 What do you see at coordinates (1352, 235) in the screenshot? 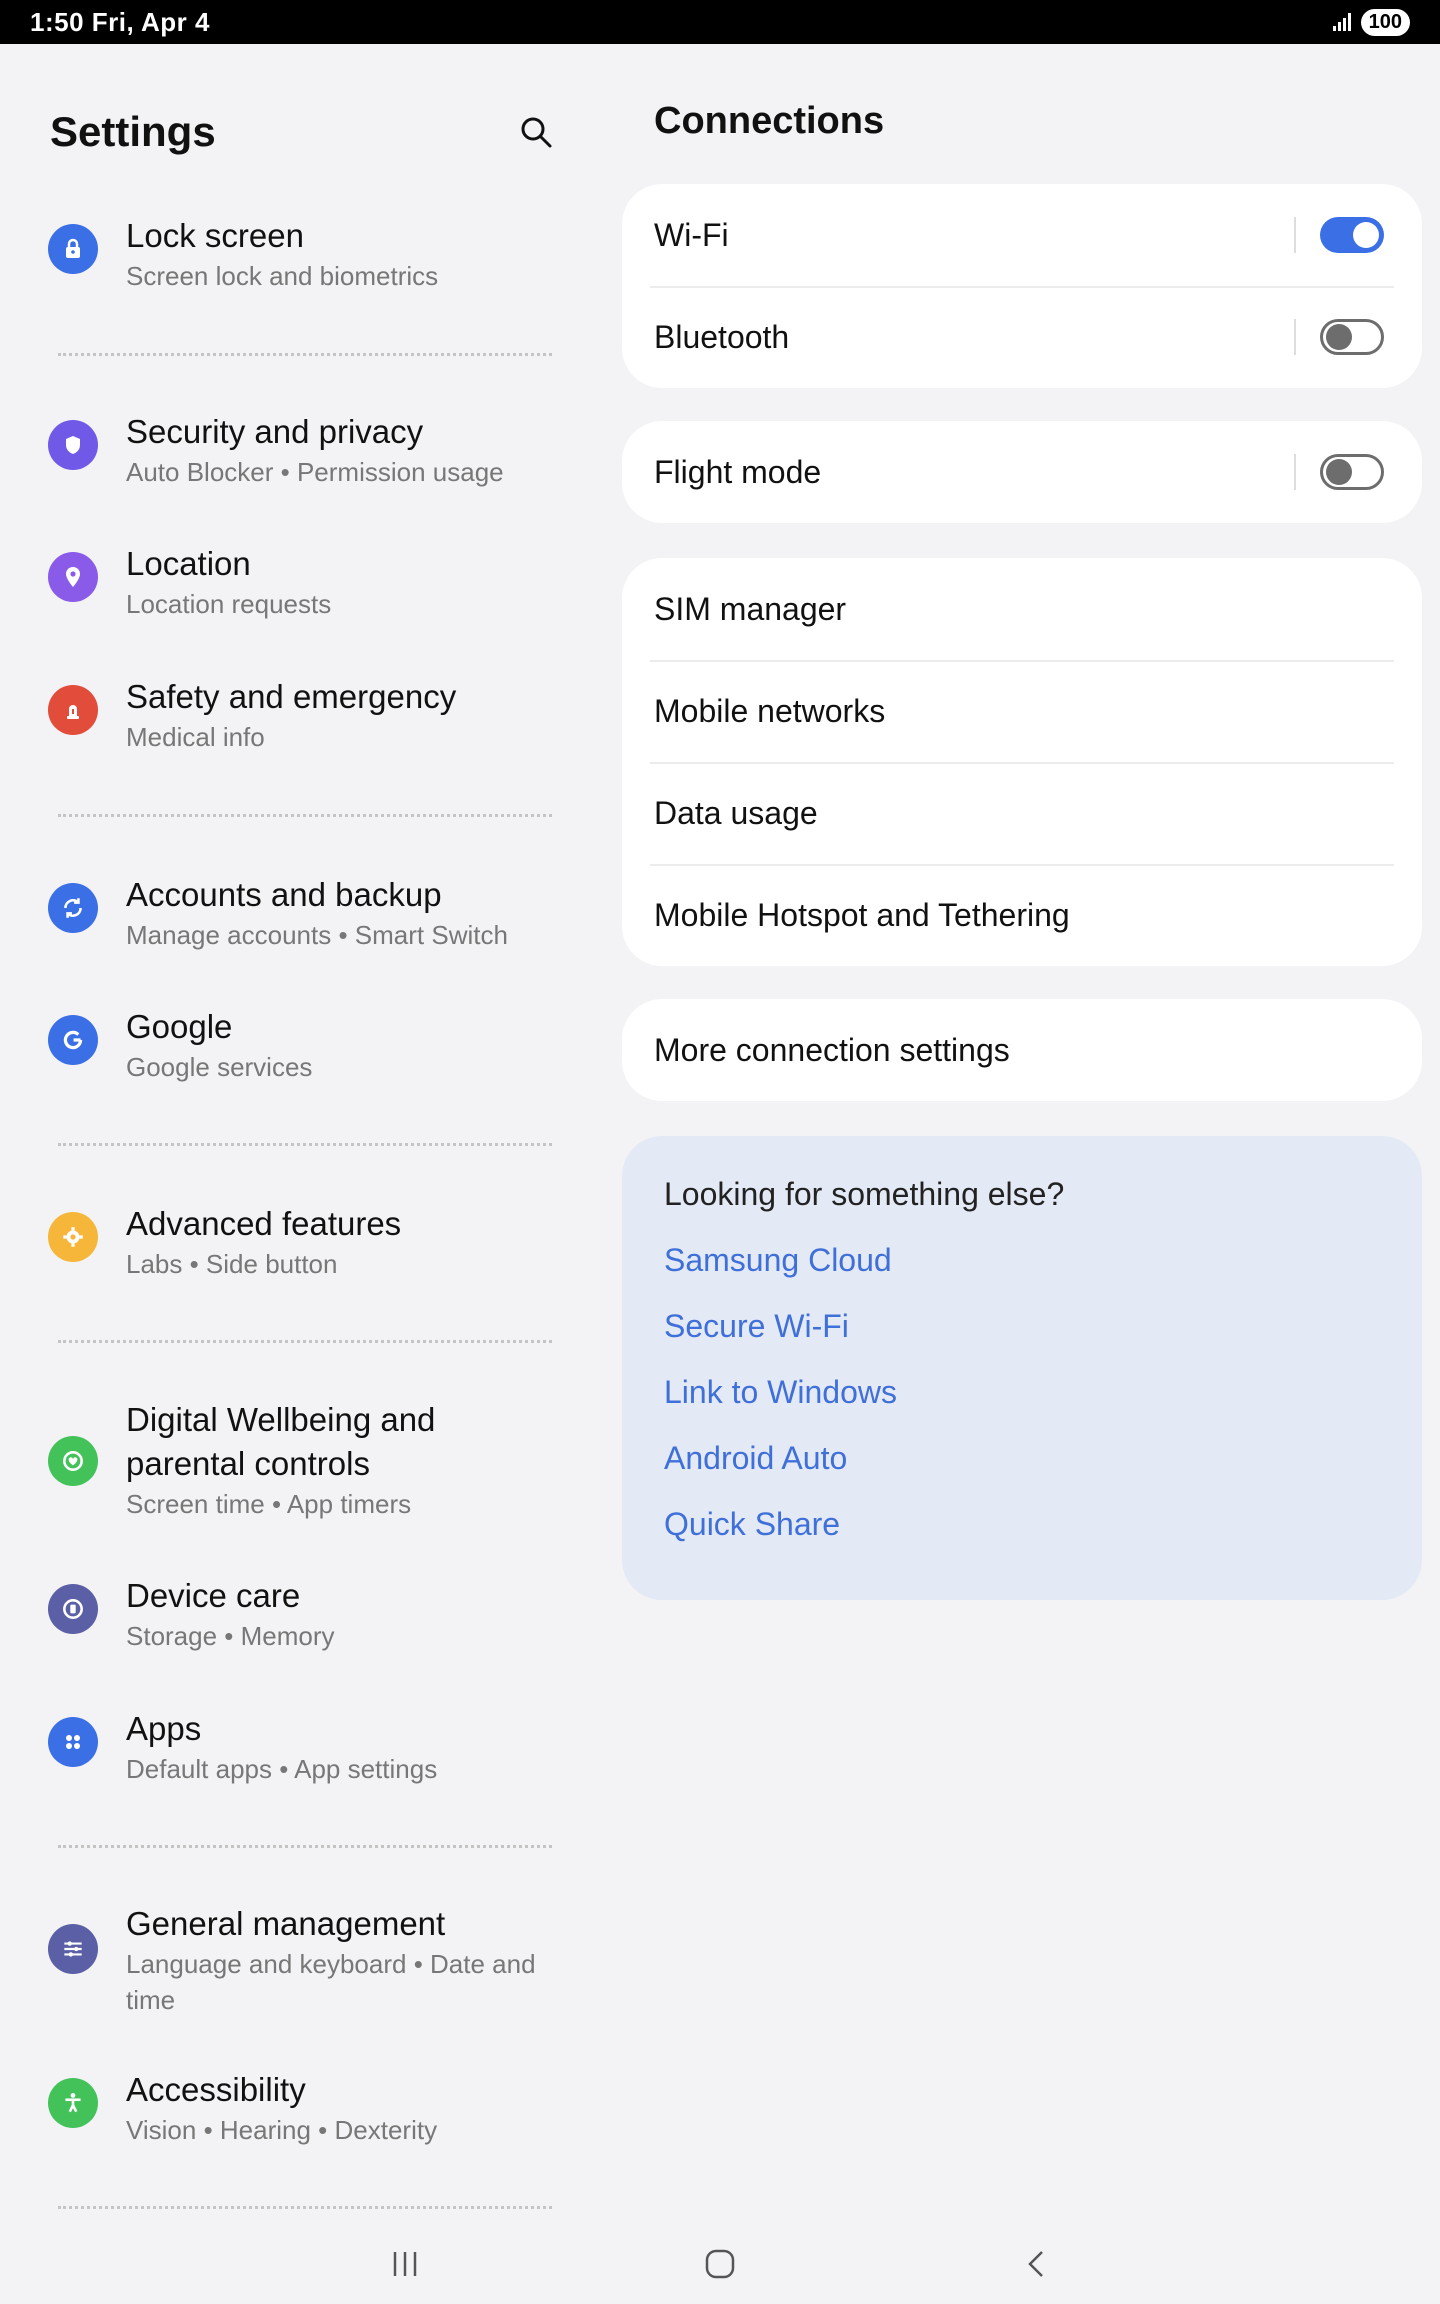
I see `wifi-toggle` at bounding box center [1352, 235].